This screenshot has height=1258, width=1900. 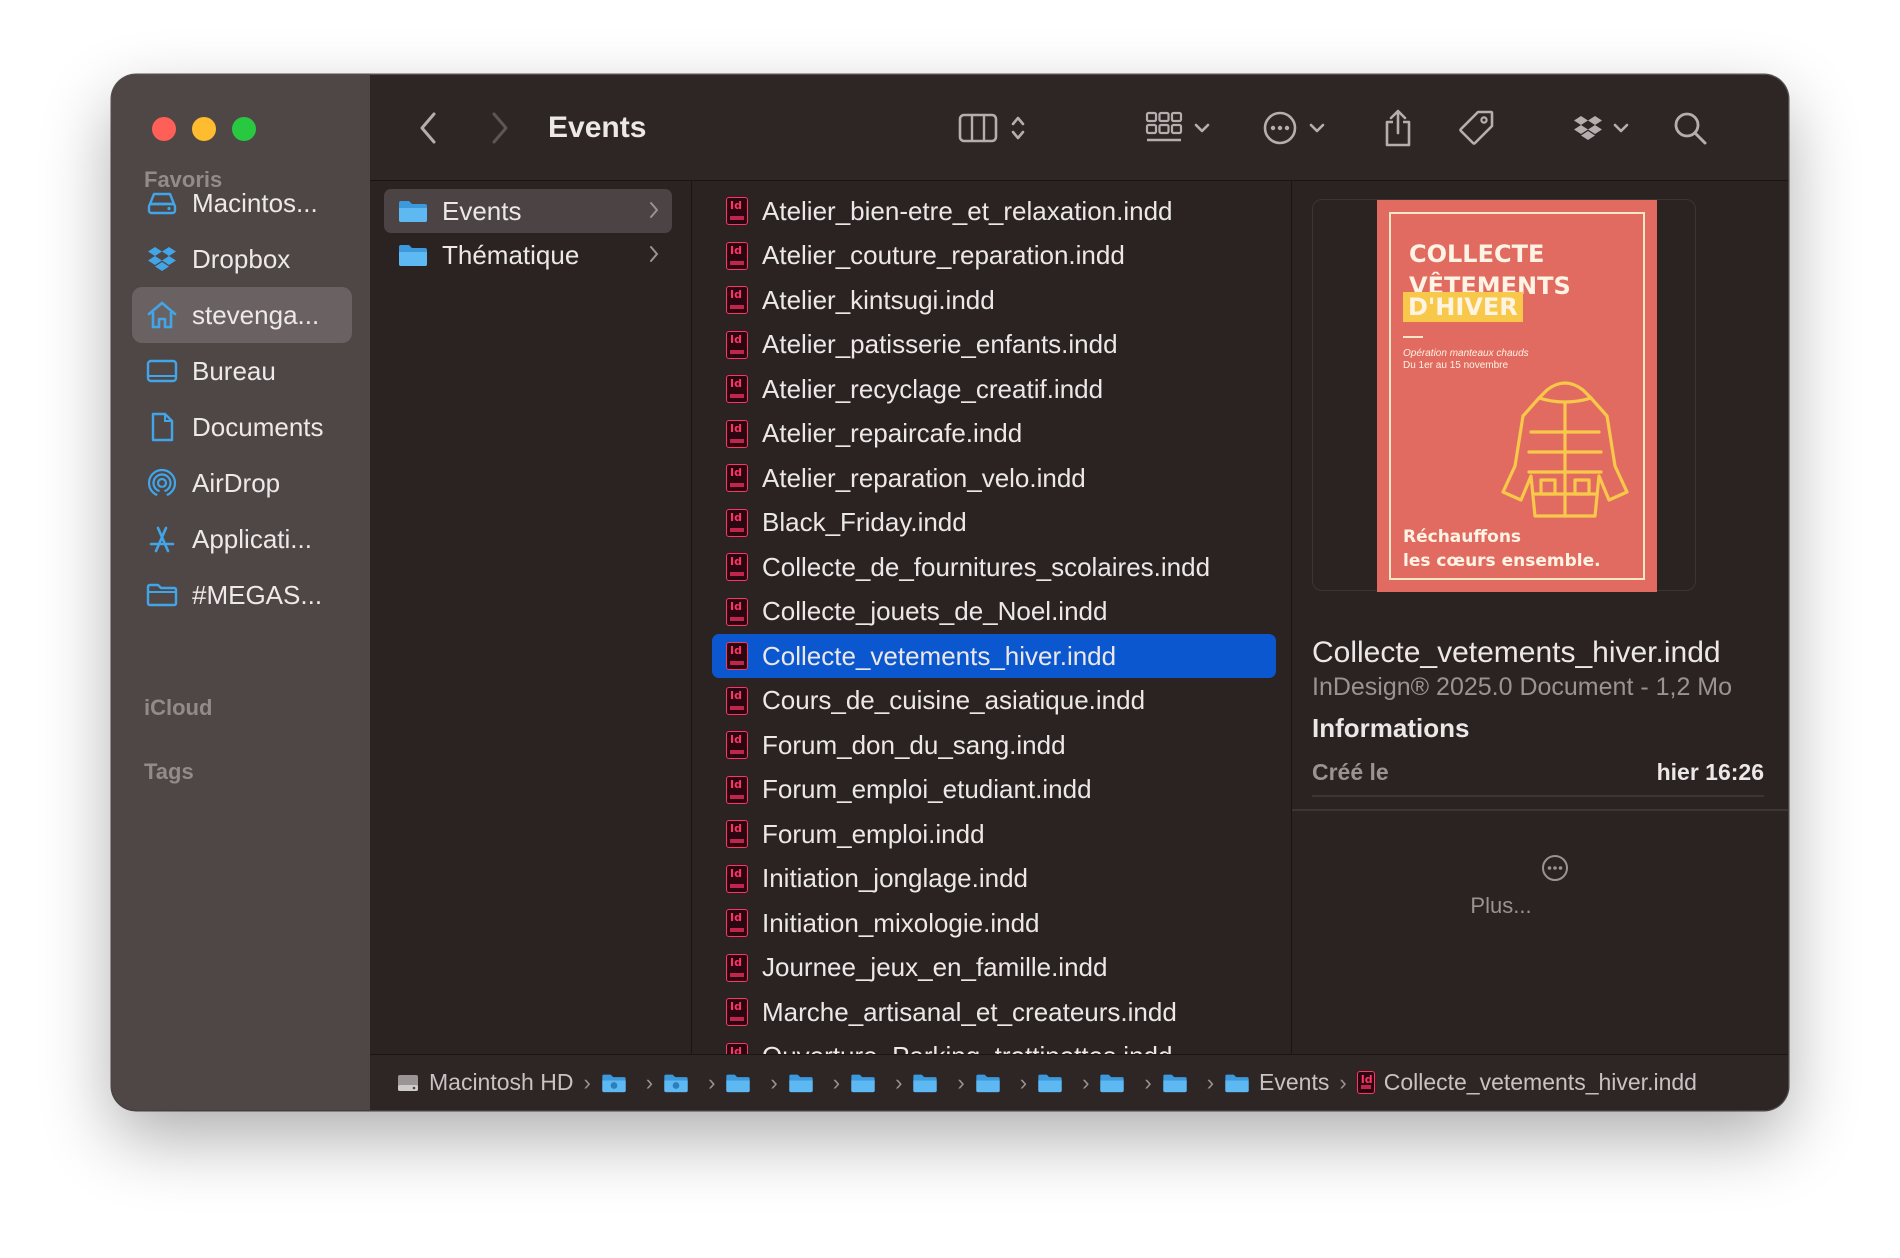 I want to click on file-item: Collecte_de_fournitures_scolaires.indd, so click(x=994, y=567).